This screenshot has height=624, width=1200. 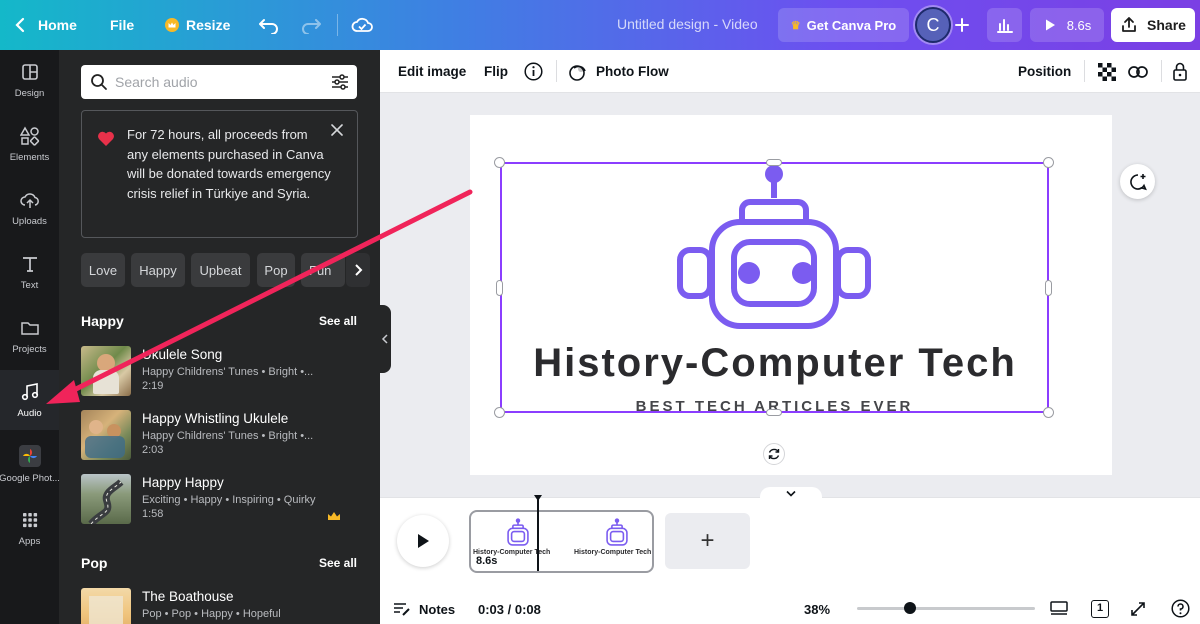 What do you see at coordinates (153, 450) in the screenshot?
I see `track-duration: 2:03` at bounding box center [153, 450].